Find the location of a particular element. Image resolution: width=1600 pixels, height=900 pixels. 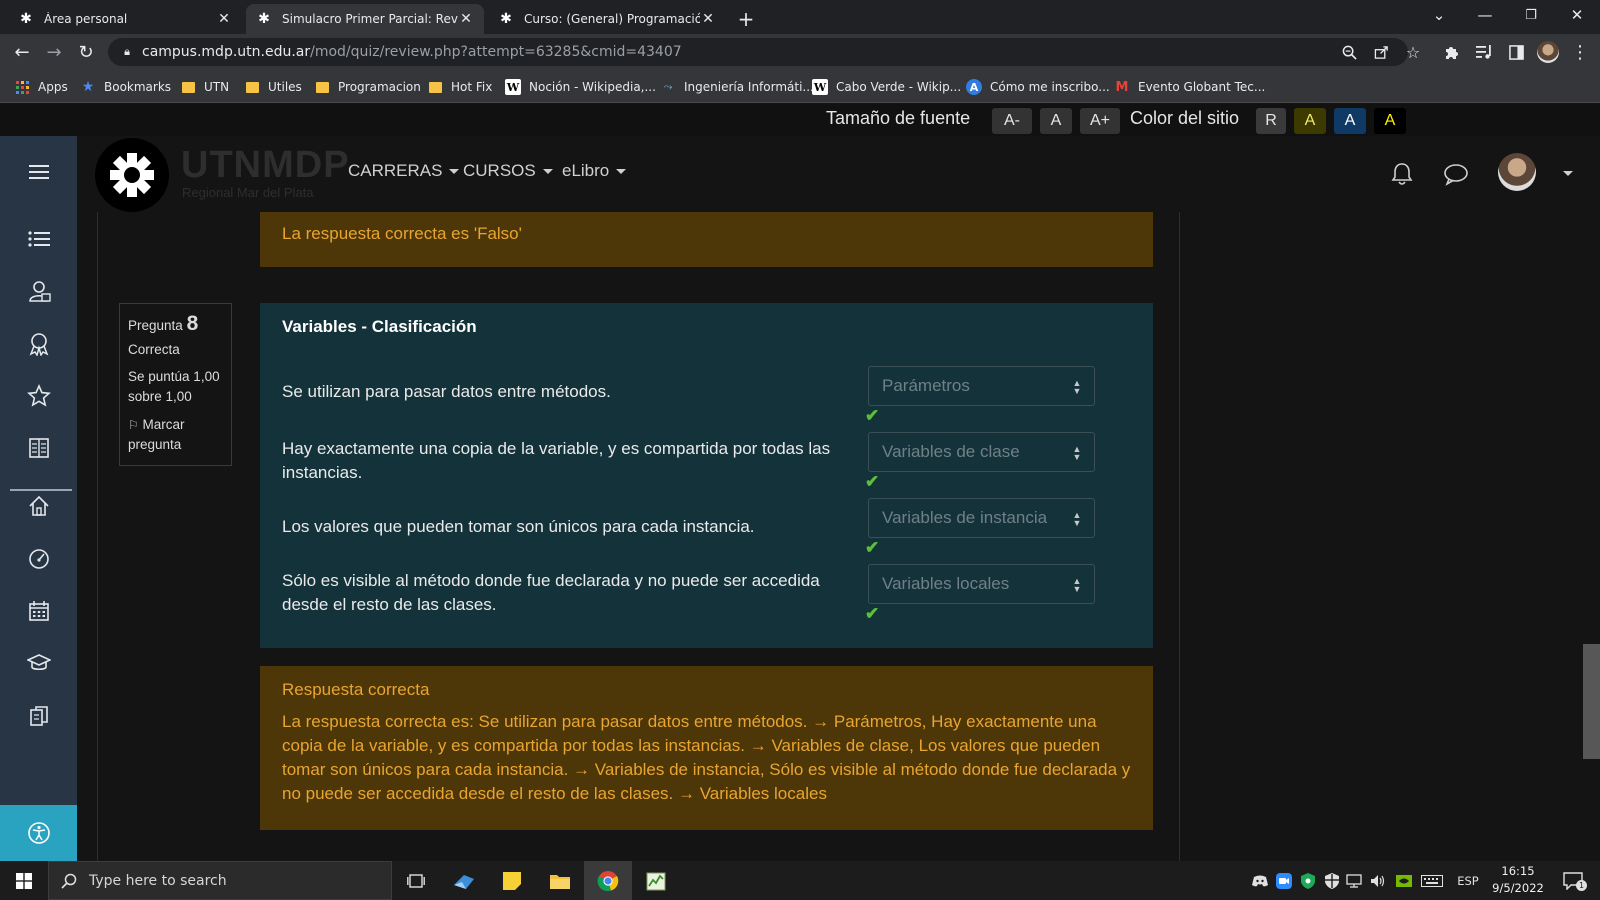

reload-icon: ↻ is located at coordinates (86, 52).